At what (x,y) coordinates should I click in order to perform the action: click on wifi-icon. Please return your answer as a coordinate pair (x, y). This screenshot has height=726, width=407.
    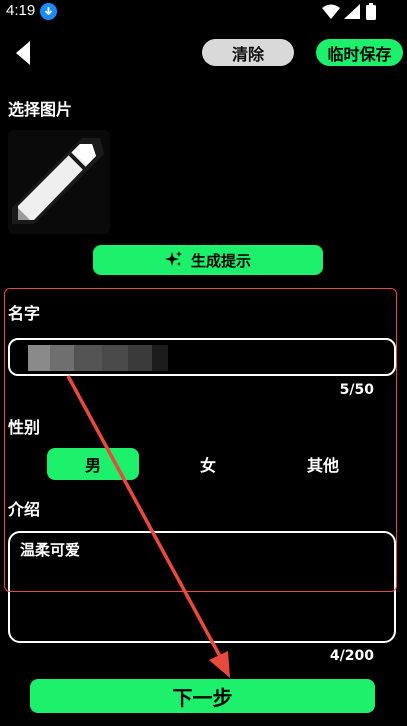
    Looking at the image, I should click on (331, 11).